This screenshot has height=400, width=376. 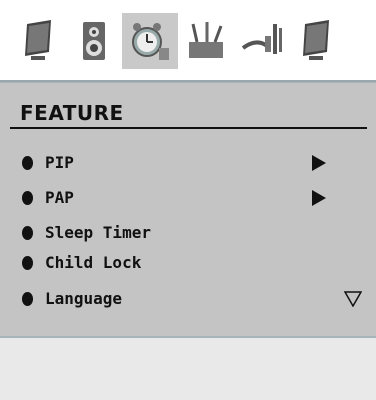 What do you see at coordinates (93, 262) in the screenshot?
I see `menu-item-label: Child Lock` at bounding box center [93, 262].